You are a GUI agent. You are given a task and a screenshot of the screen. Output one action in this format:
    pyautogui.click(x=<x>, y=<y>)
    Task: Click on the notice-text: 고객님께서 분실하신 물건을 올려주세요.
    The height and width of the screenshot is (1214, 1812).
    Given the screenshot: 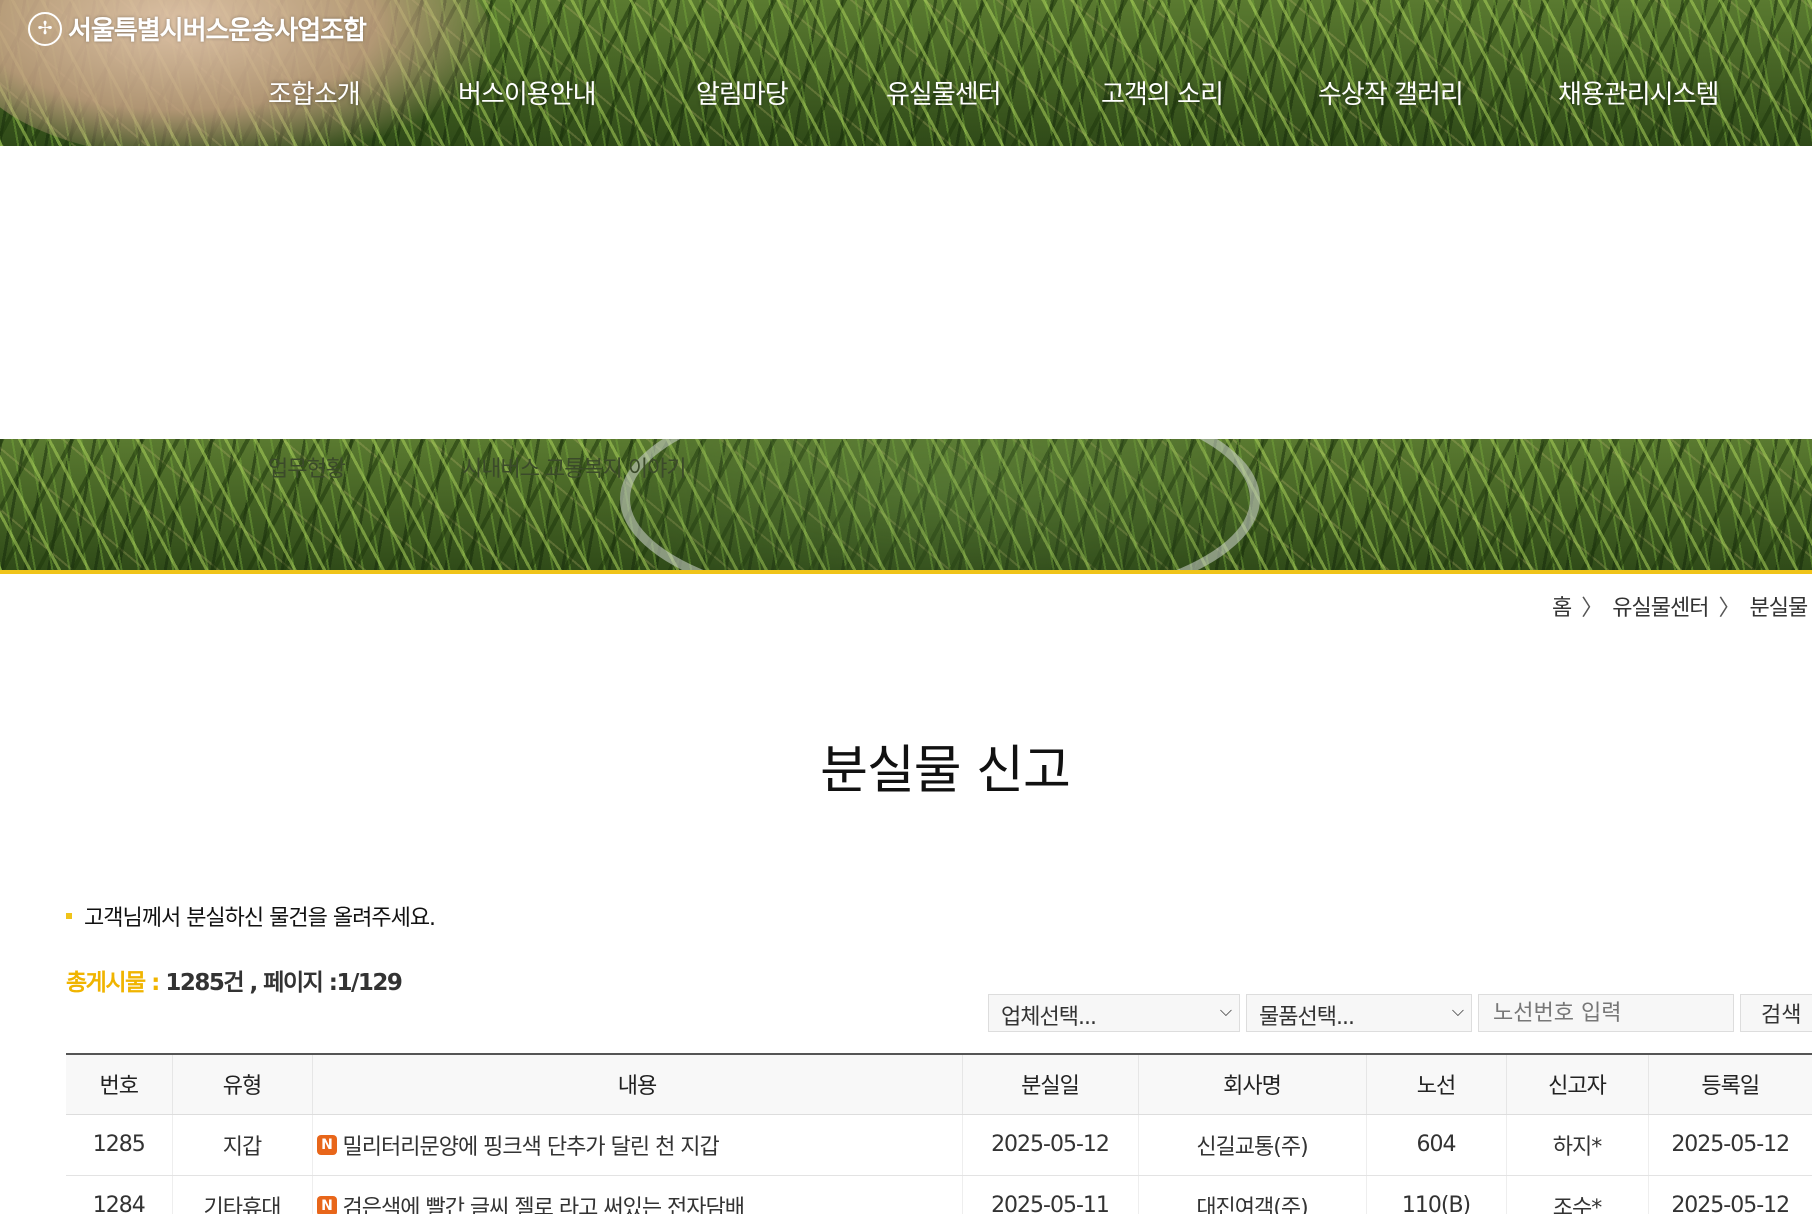 What is the action you would take?
    pyautogui.click(x=251, y=916)
    